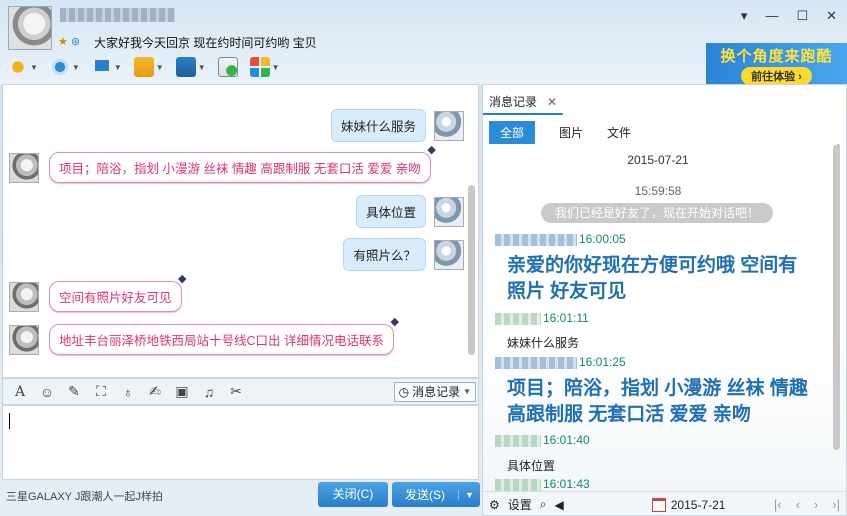  Describe the element at coordinates (182, 391) in the screenshot. I see `image-icon: ▣` at that location.